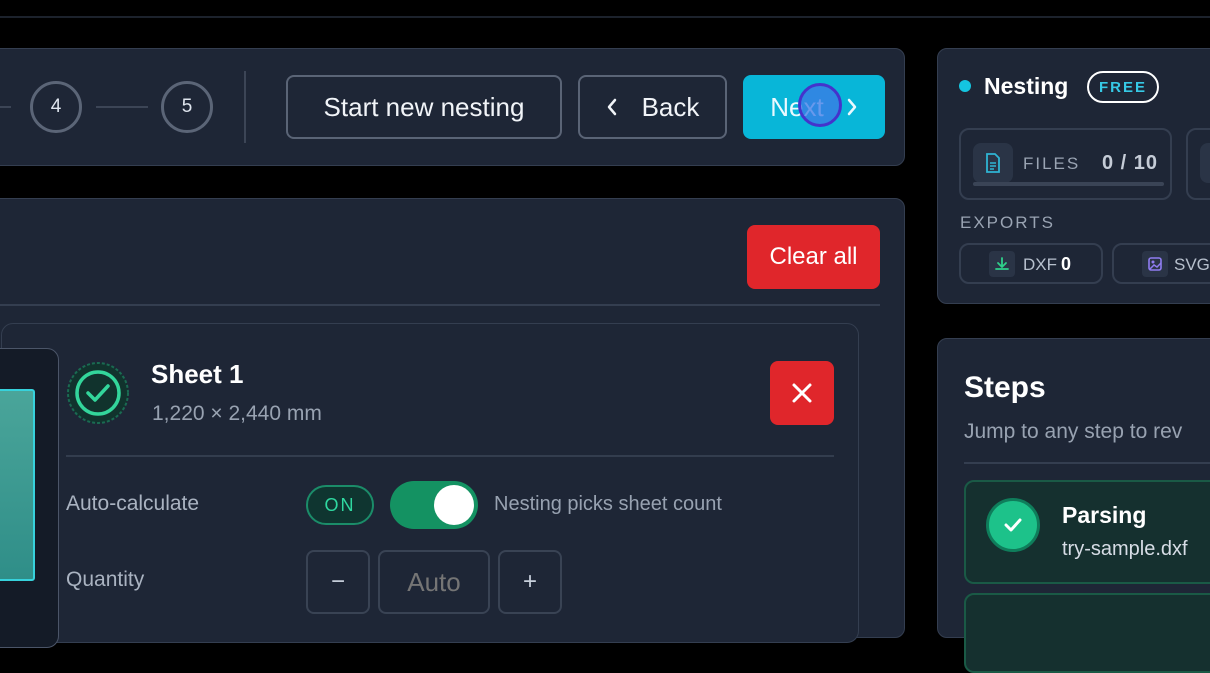  Describe the element at coordinates (245, 107) in the screenshot. I see `stepper-divider` at that location.